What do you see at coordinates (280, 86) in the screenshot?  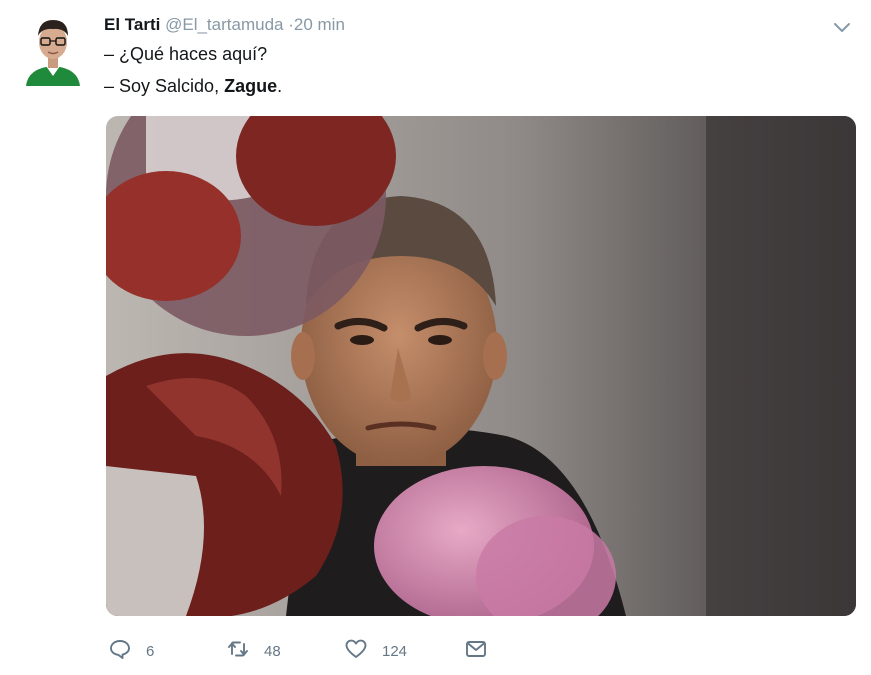 I see `tweet-text-segment: .` at bounding box center [280, 86].